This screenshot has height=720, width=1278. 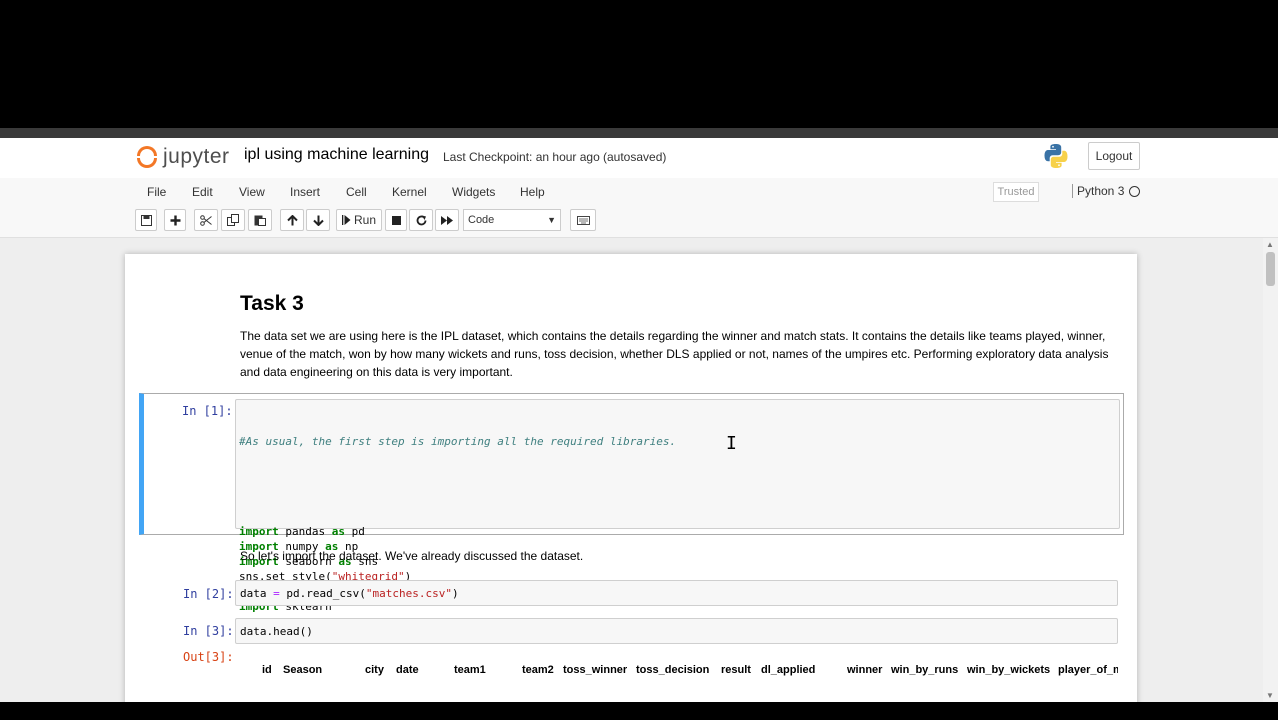 What do you see at coordinates (551, 220) in the screenshot?
I see `chevron-down-icon: ▼` at bounding box center [551, 220].